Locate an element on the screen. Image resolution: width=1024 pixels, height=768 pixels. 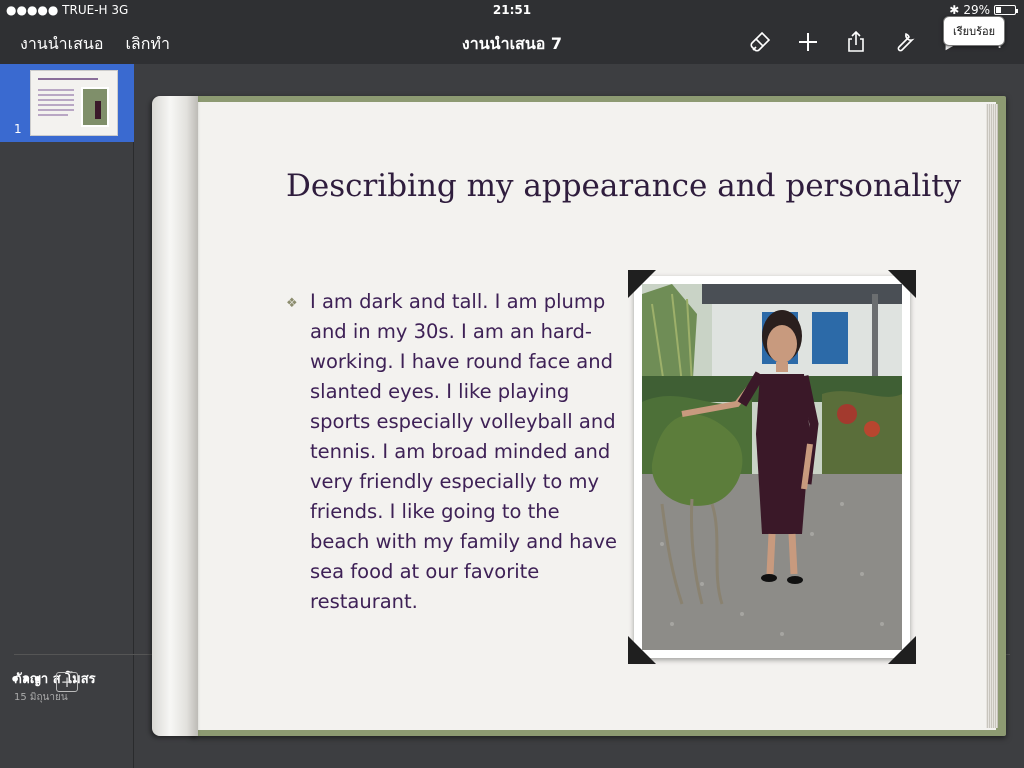
battery-percent: 29% is located at coordinates (976, 10).